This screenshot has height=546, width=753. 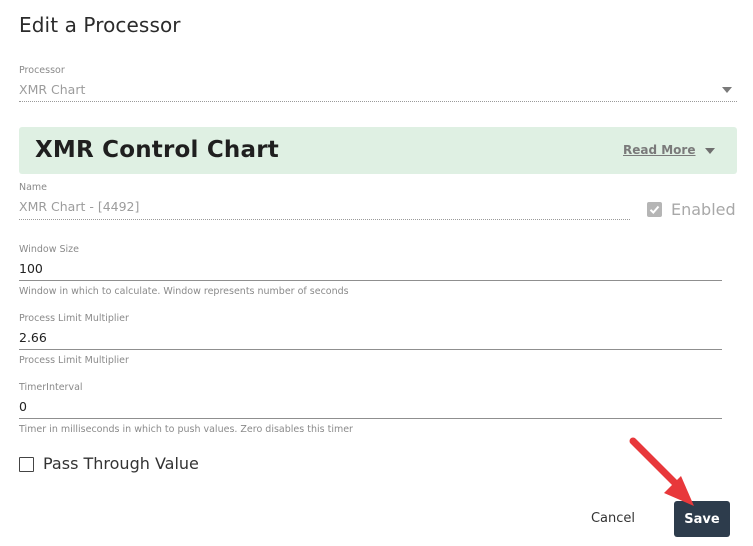 What do you see at coordinates (121, 463) in the screenshot?
I see `pass-through-label: Pass Through Value` at bounding box center [121, 463].